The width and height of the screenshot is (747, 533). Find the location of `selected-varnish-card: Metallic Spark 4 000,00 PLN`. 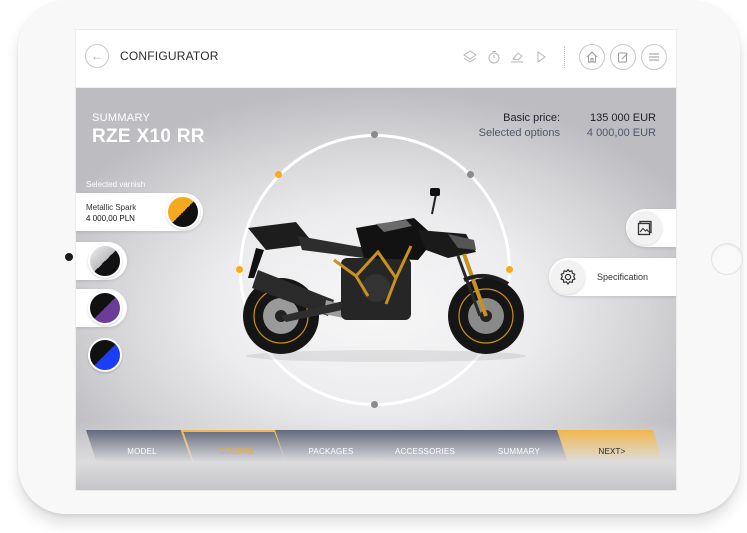

selected-varnish-card: Metallic Spark 4 000,00 PLN is located at coordinates (139, 212).